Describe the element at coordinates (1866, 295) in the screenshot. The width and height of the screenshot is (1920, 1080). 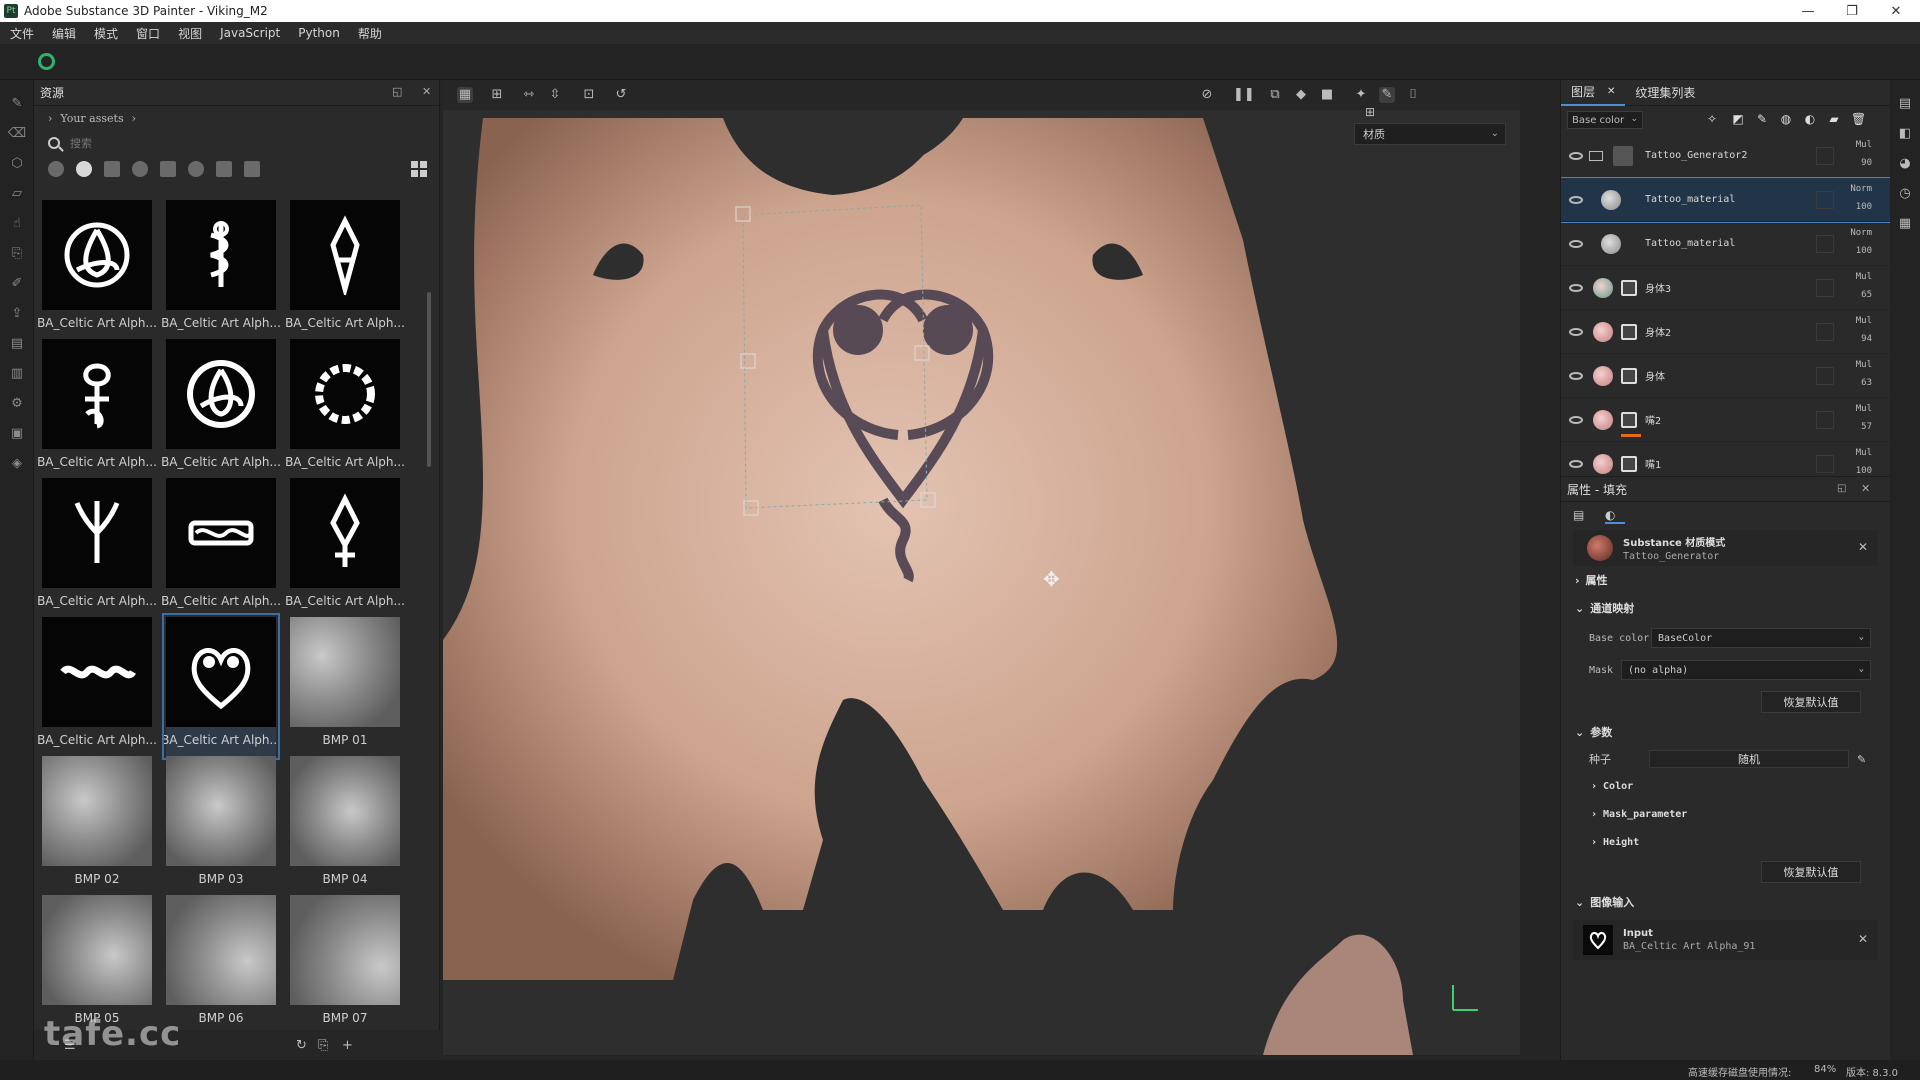
I see `layer-opacity: 65` at that location.